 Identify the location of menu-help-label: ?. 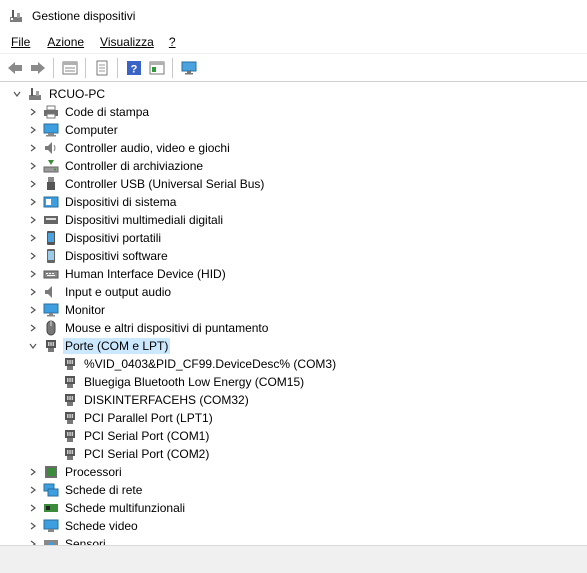
(172, 42).